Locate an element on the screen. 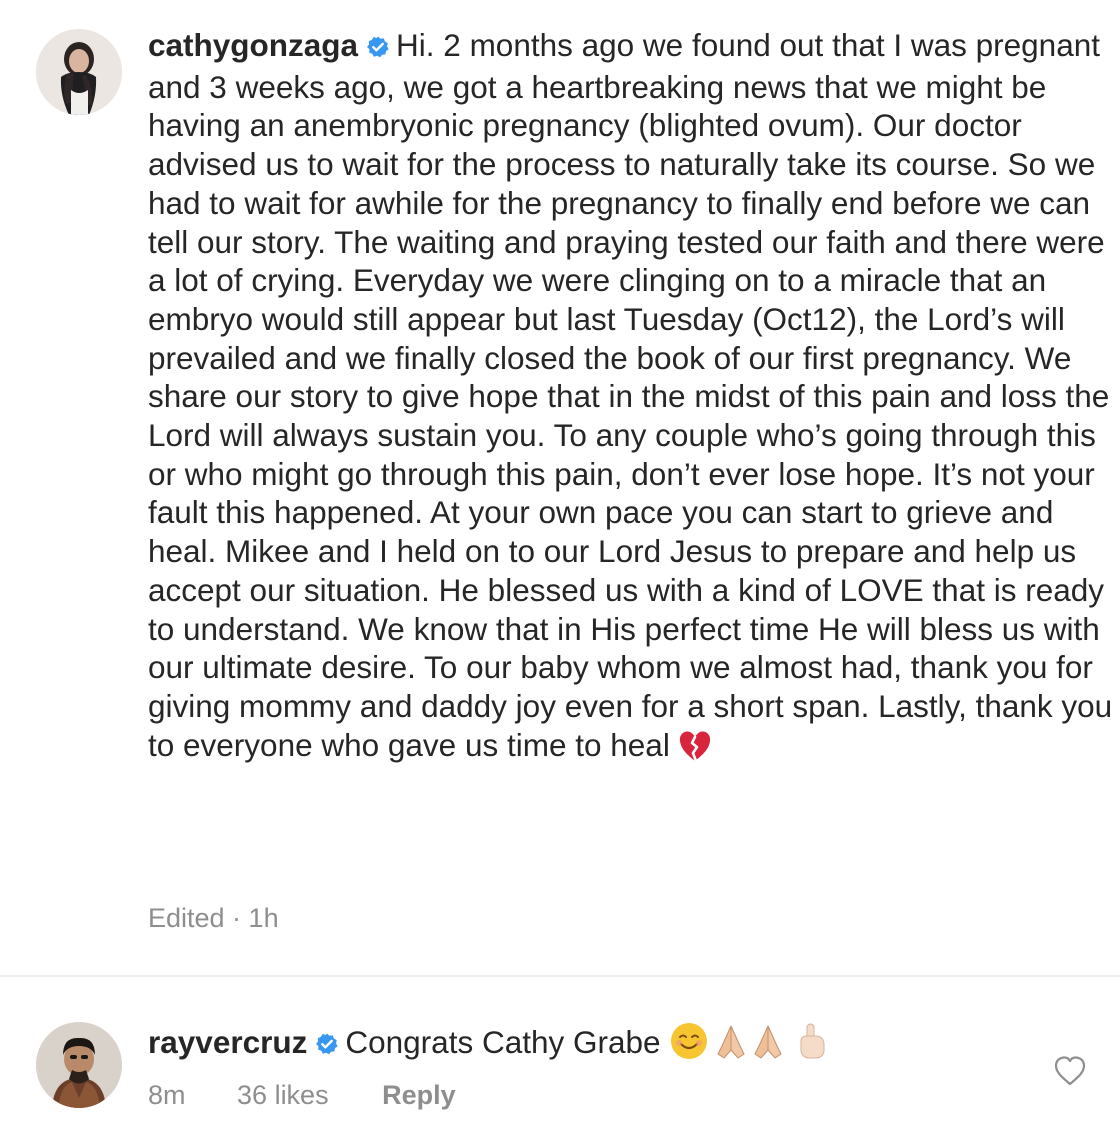 This screenshot has width=1120, height=1137. post-username: cathygonzaga is located at coordinates (253, 45).